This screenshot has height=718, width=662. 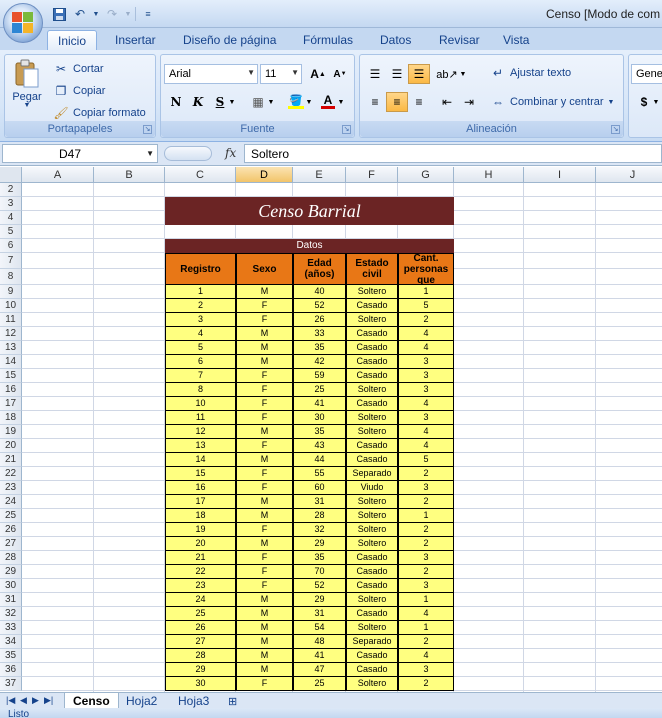 What do you see at coordinates (200, 474) in the screenshot?
I see `table-cell: 15` at bounding box center [200, 474].